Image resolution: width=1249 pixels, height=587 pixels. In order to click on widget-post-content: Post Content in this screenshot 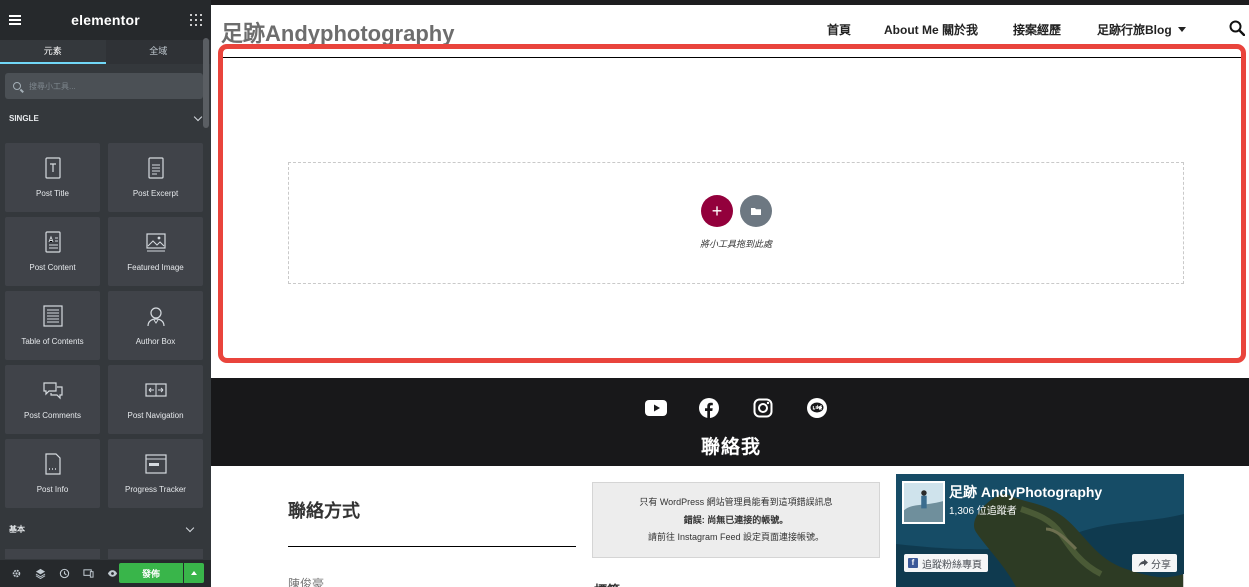, I will do `click(52, 251)`.